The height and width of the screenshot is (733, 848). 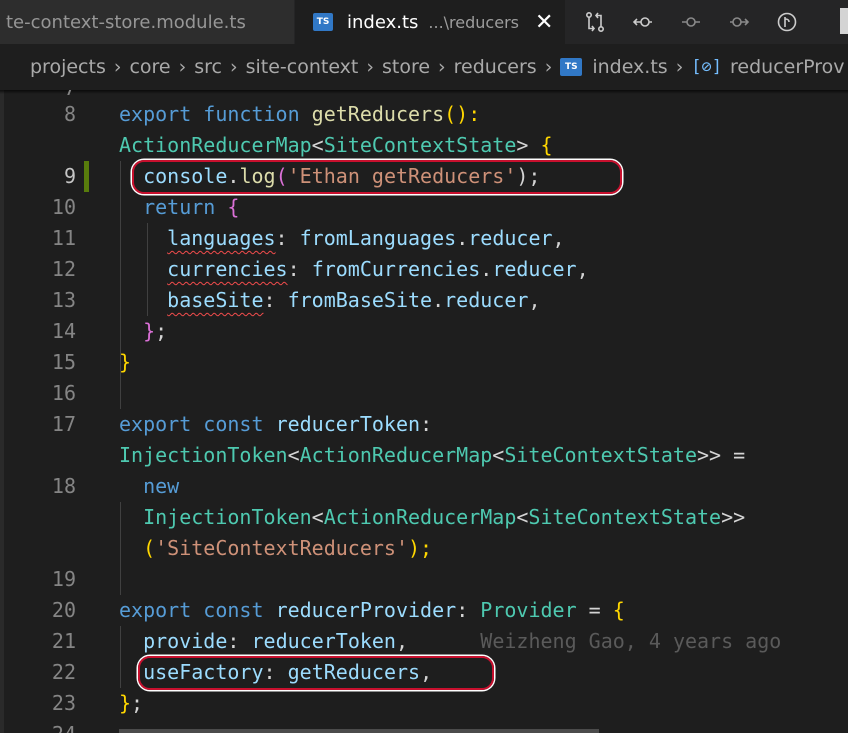 What do you see at coordinates (63, 238) in the screenshot?
I see `line-number: 11` at bounding box center [63, 238].